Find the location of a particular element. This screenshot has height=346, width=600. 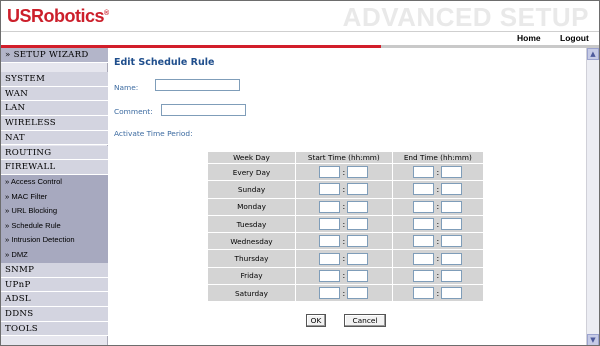

column-header-start-time: Start Time (hh:mm) is located at coordinates (344, 157).